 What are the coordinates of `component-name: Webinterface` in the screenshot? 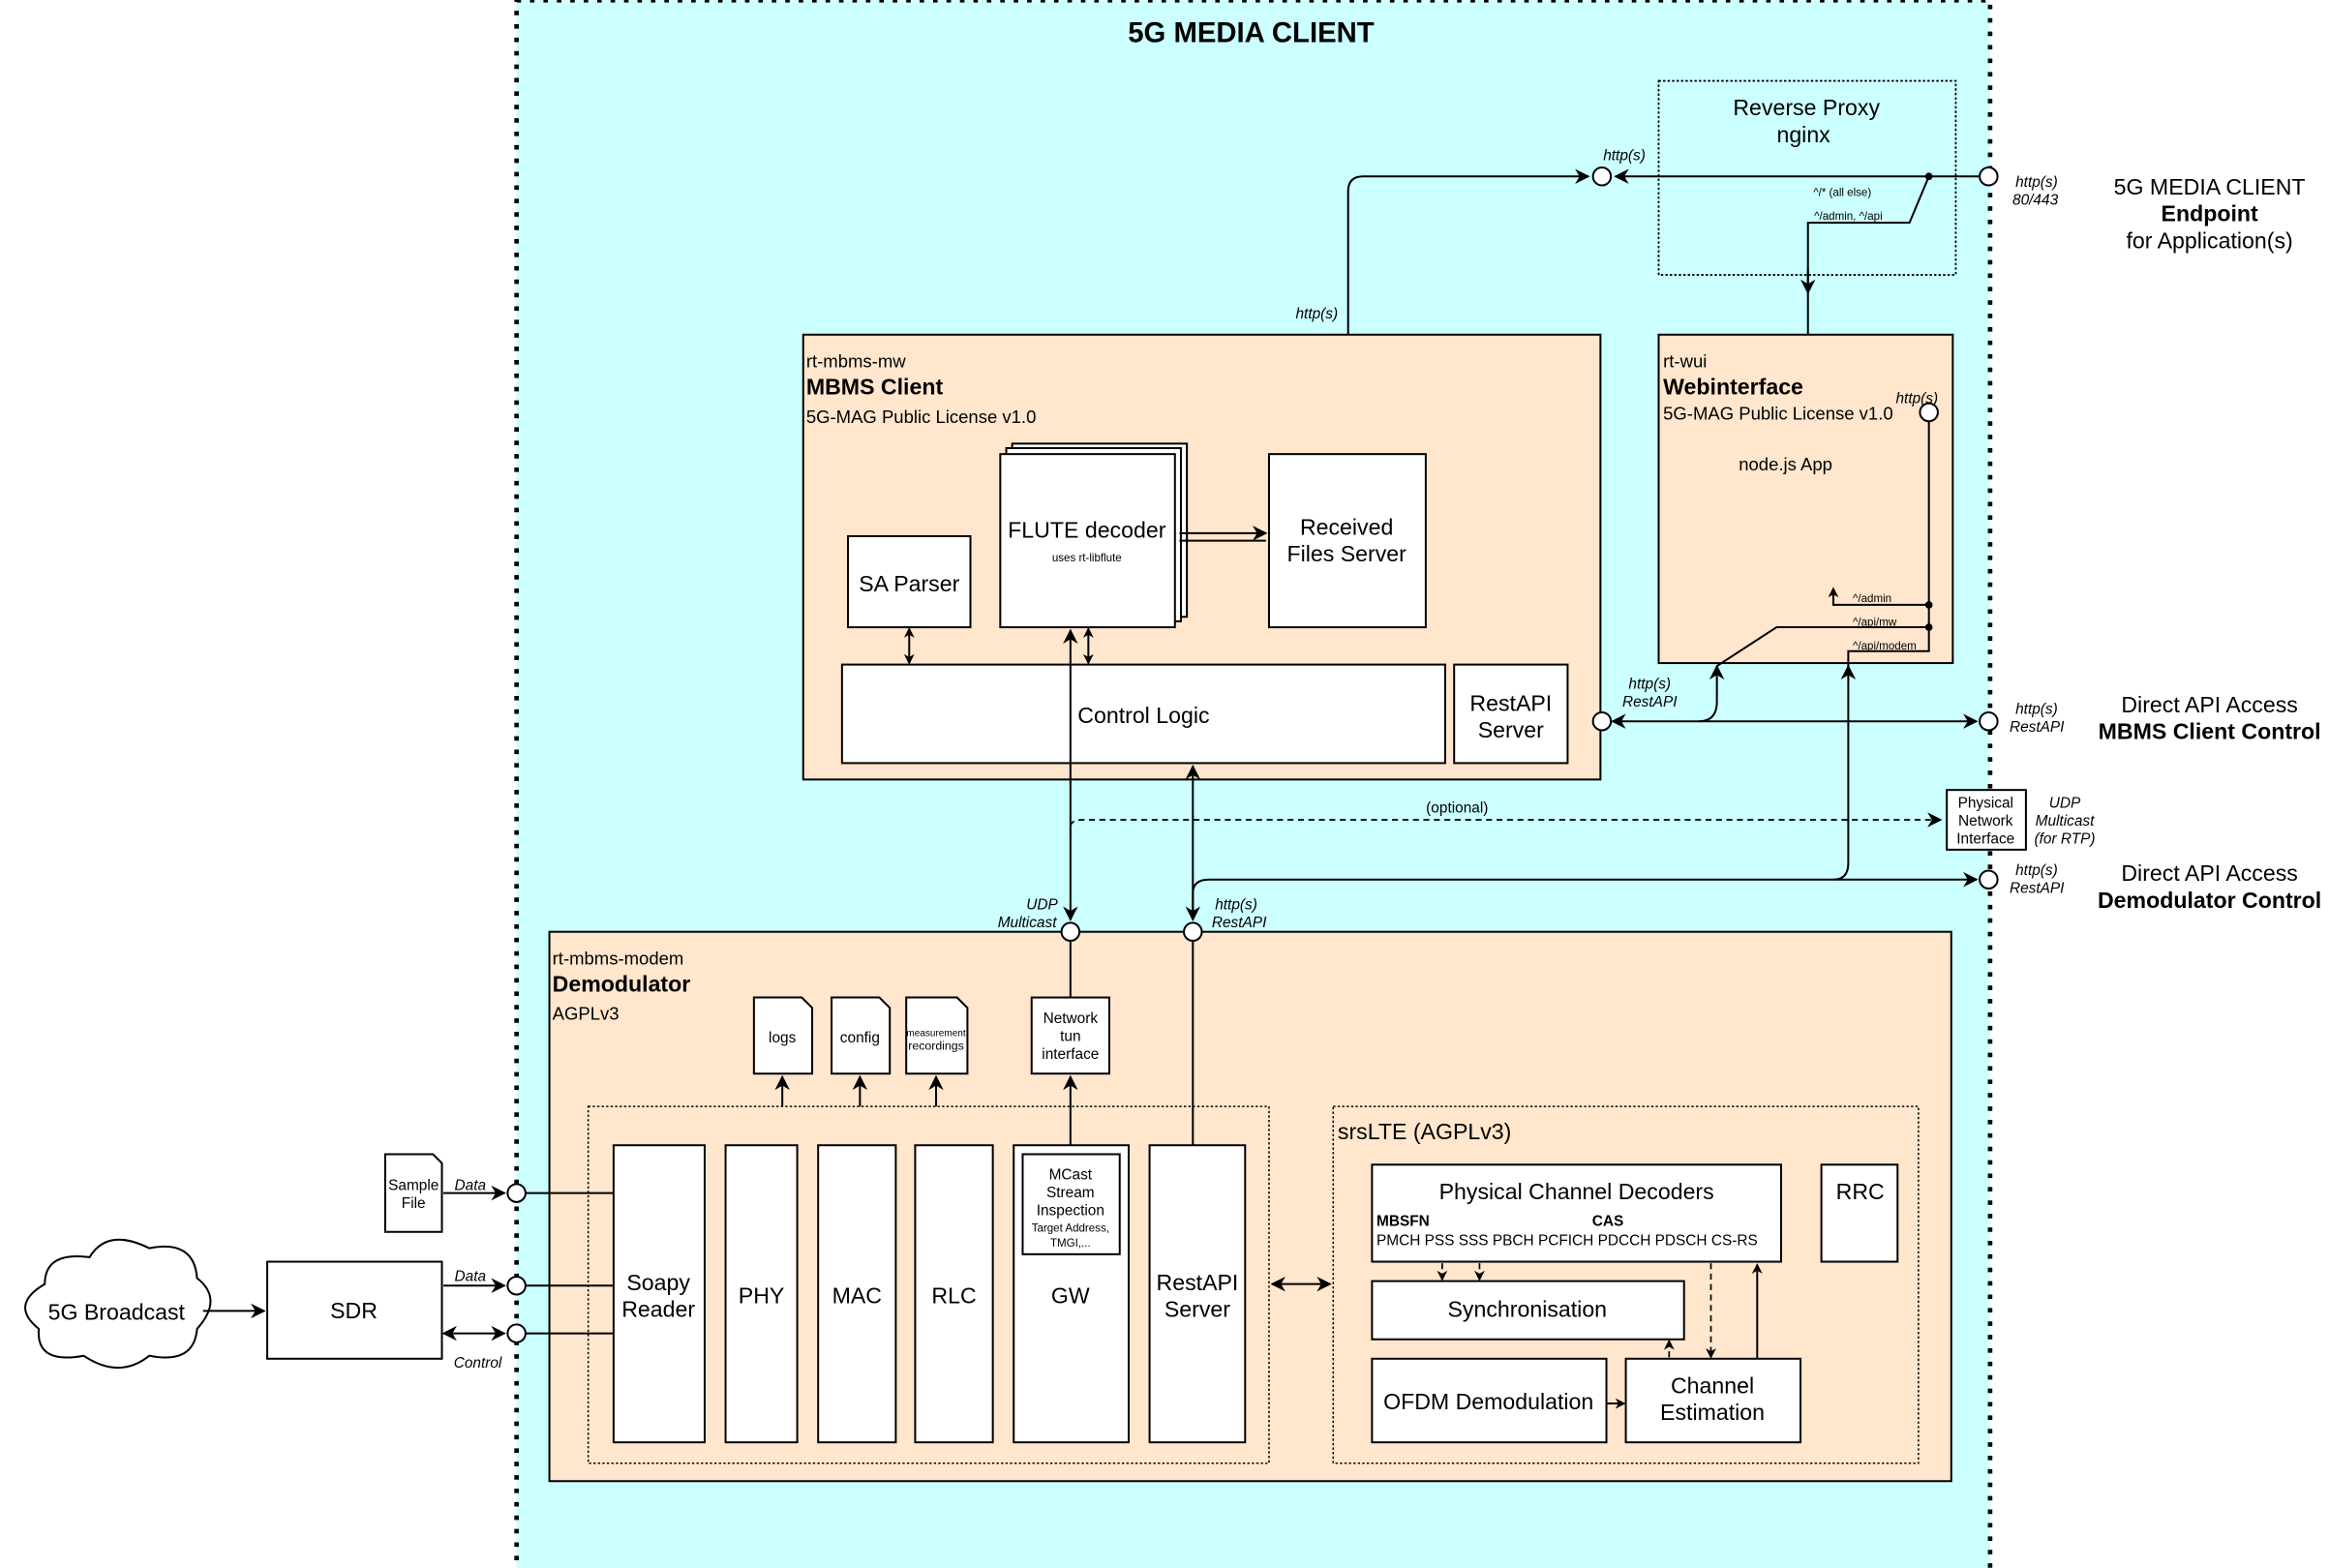 It's located at (1733, 386).